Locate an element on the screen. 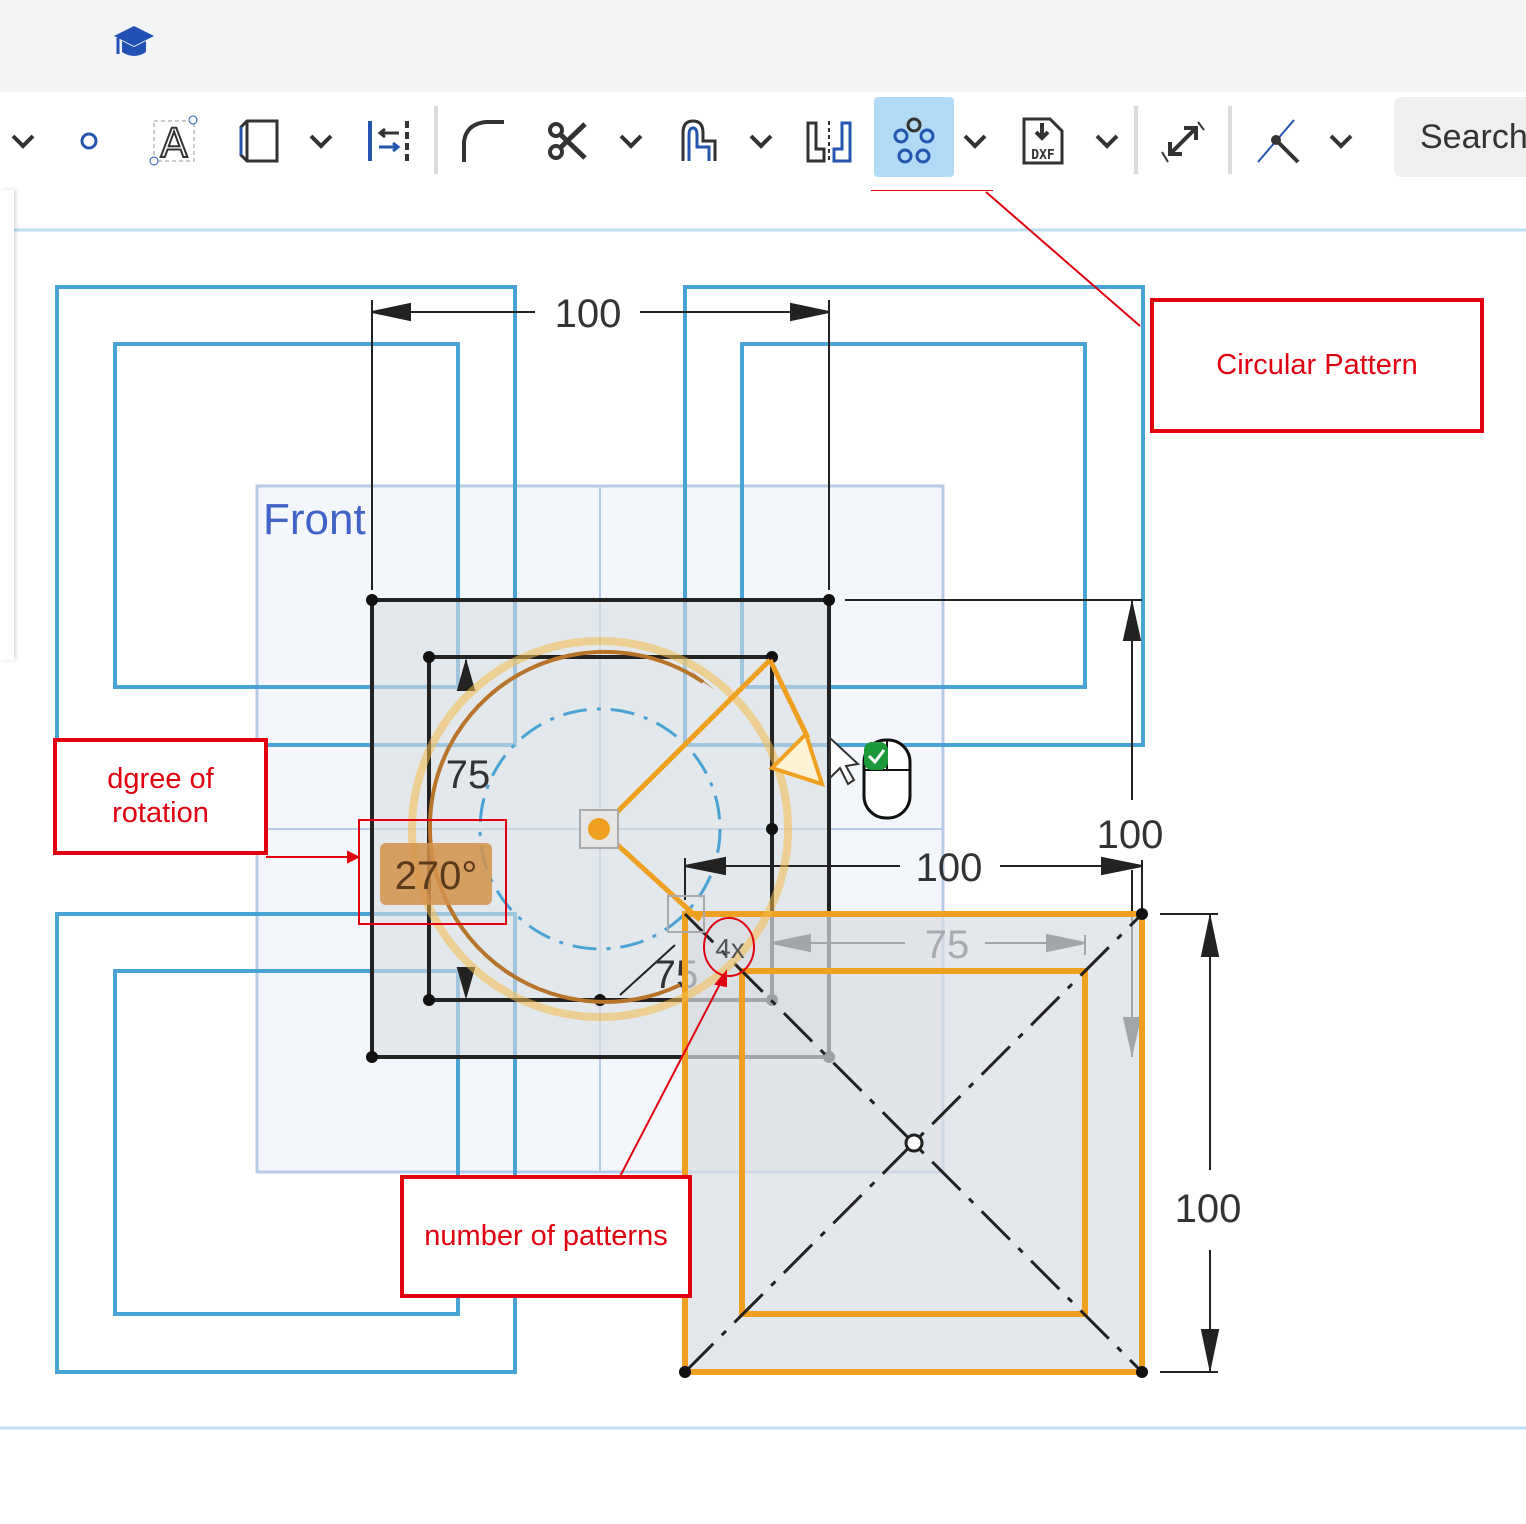 This screenshot has width=1526, height=1524. fillet-icon is located at coordinates (483, 141).